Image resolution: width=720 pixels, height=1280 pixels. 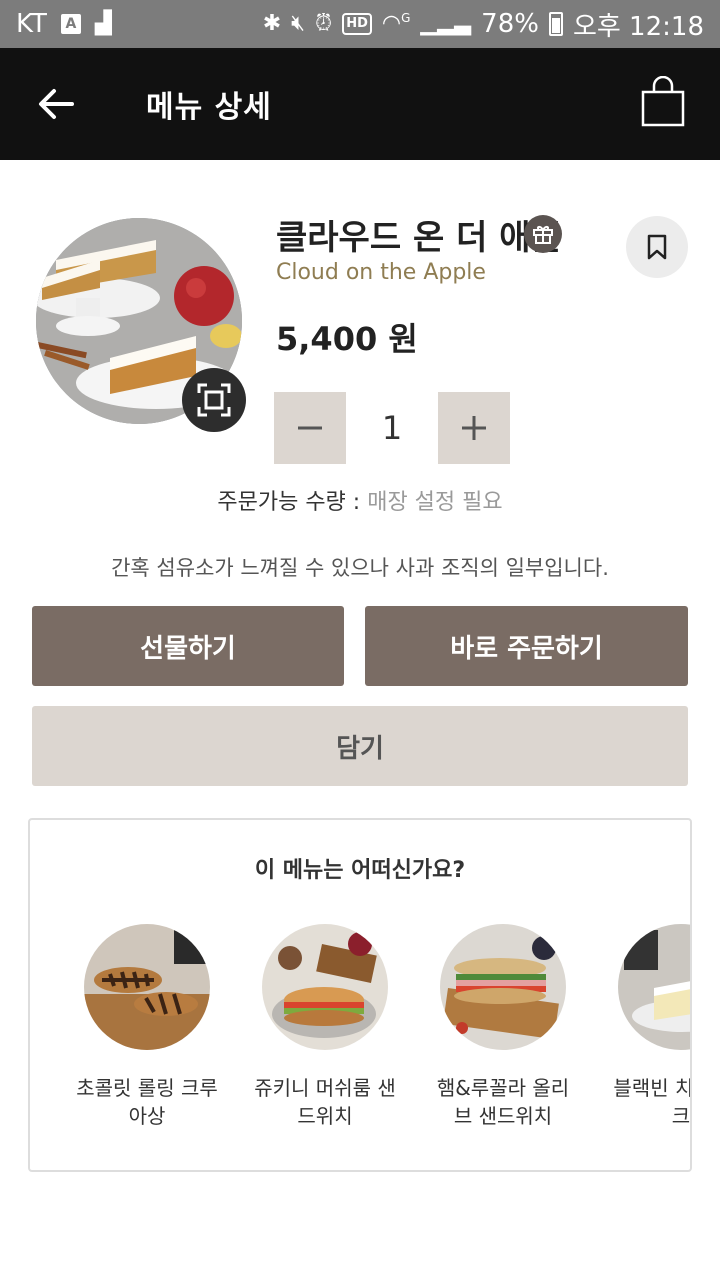 I want to click on order-limit-value: 매장 설정 필요, so click(x=435, y=502).